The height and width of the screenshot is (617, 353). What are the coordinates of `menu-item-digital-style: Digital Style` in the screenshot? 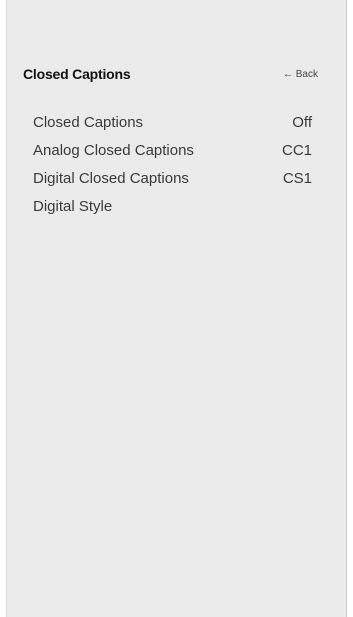 It's located at (172, 206).